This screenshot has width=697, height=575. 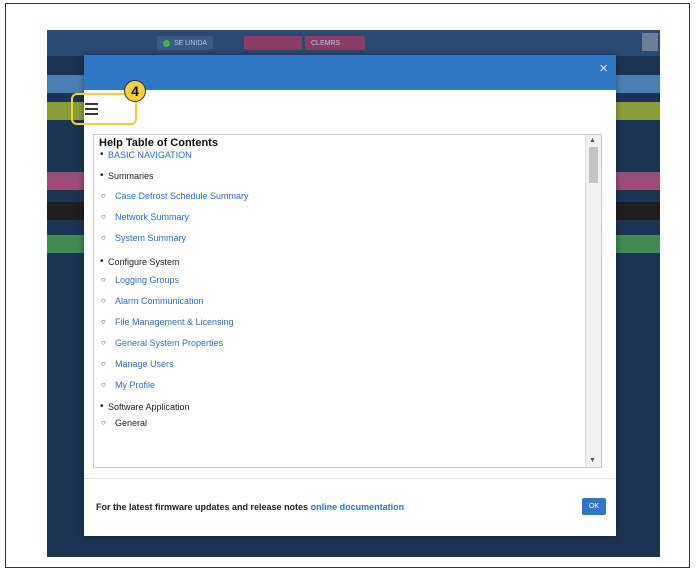 What do you see at coordinates (603, 68) in the screenshot?
I see `close-icon: ×` at bounding box center [603, 68].